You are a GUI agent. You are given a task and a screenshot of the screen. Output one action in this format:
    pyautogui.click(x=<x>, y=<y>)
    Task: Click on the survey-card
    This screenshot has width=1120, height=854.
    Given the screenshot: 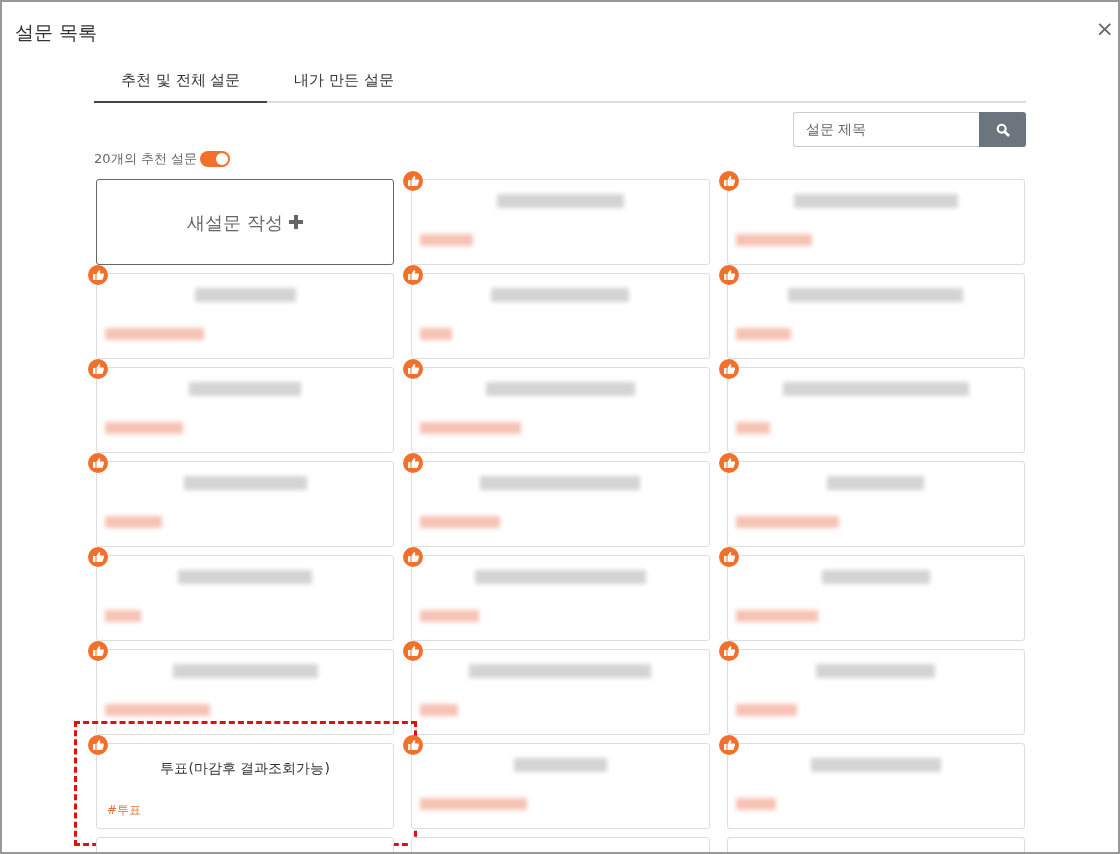 What is the action you would take?
    pyautogui.click(x=245, y=692)
    